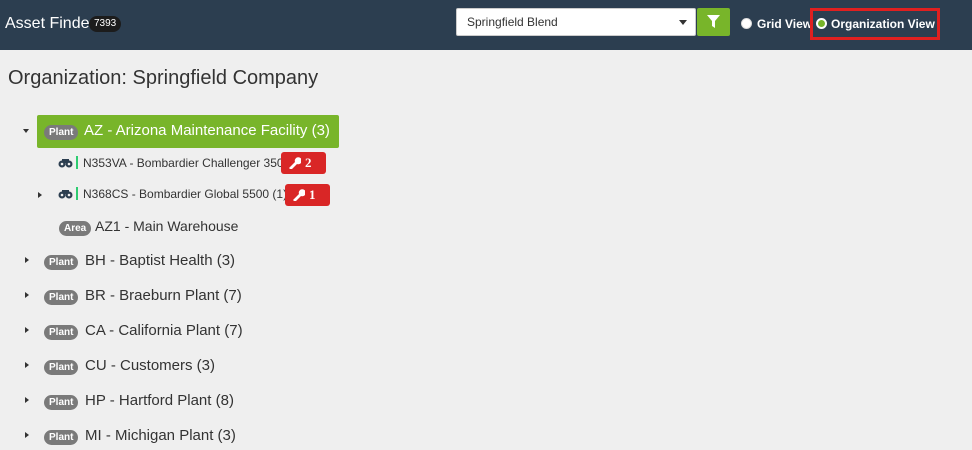  I want to click on tree-node: Plant BH - Baptist Health (3), so click(486, 262).